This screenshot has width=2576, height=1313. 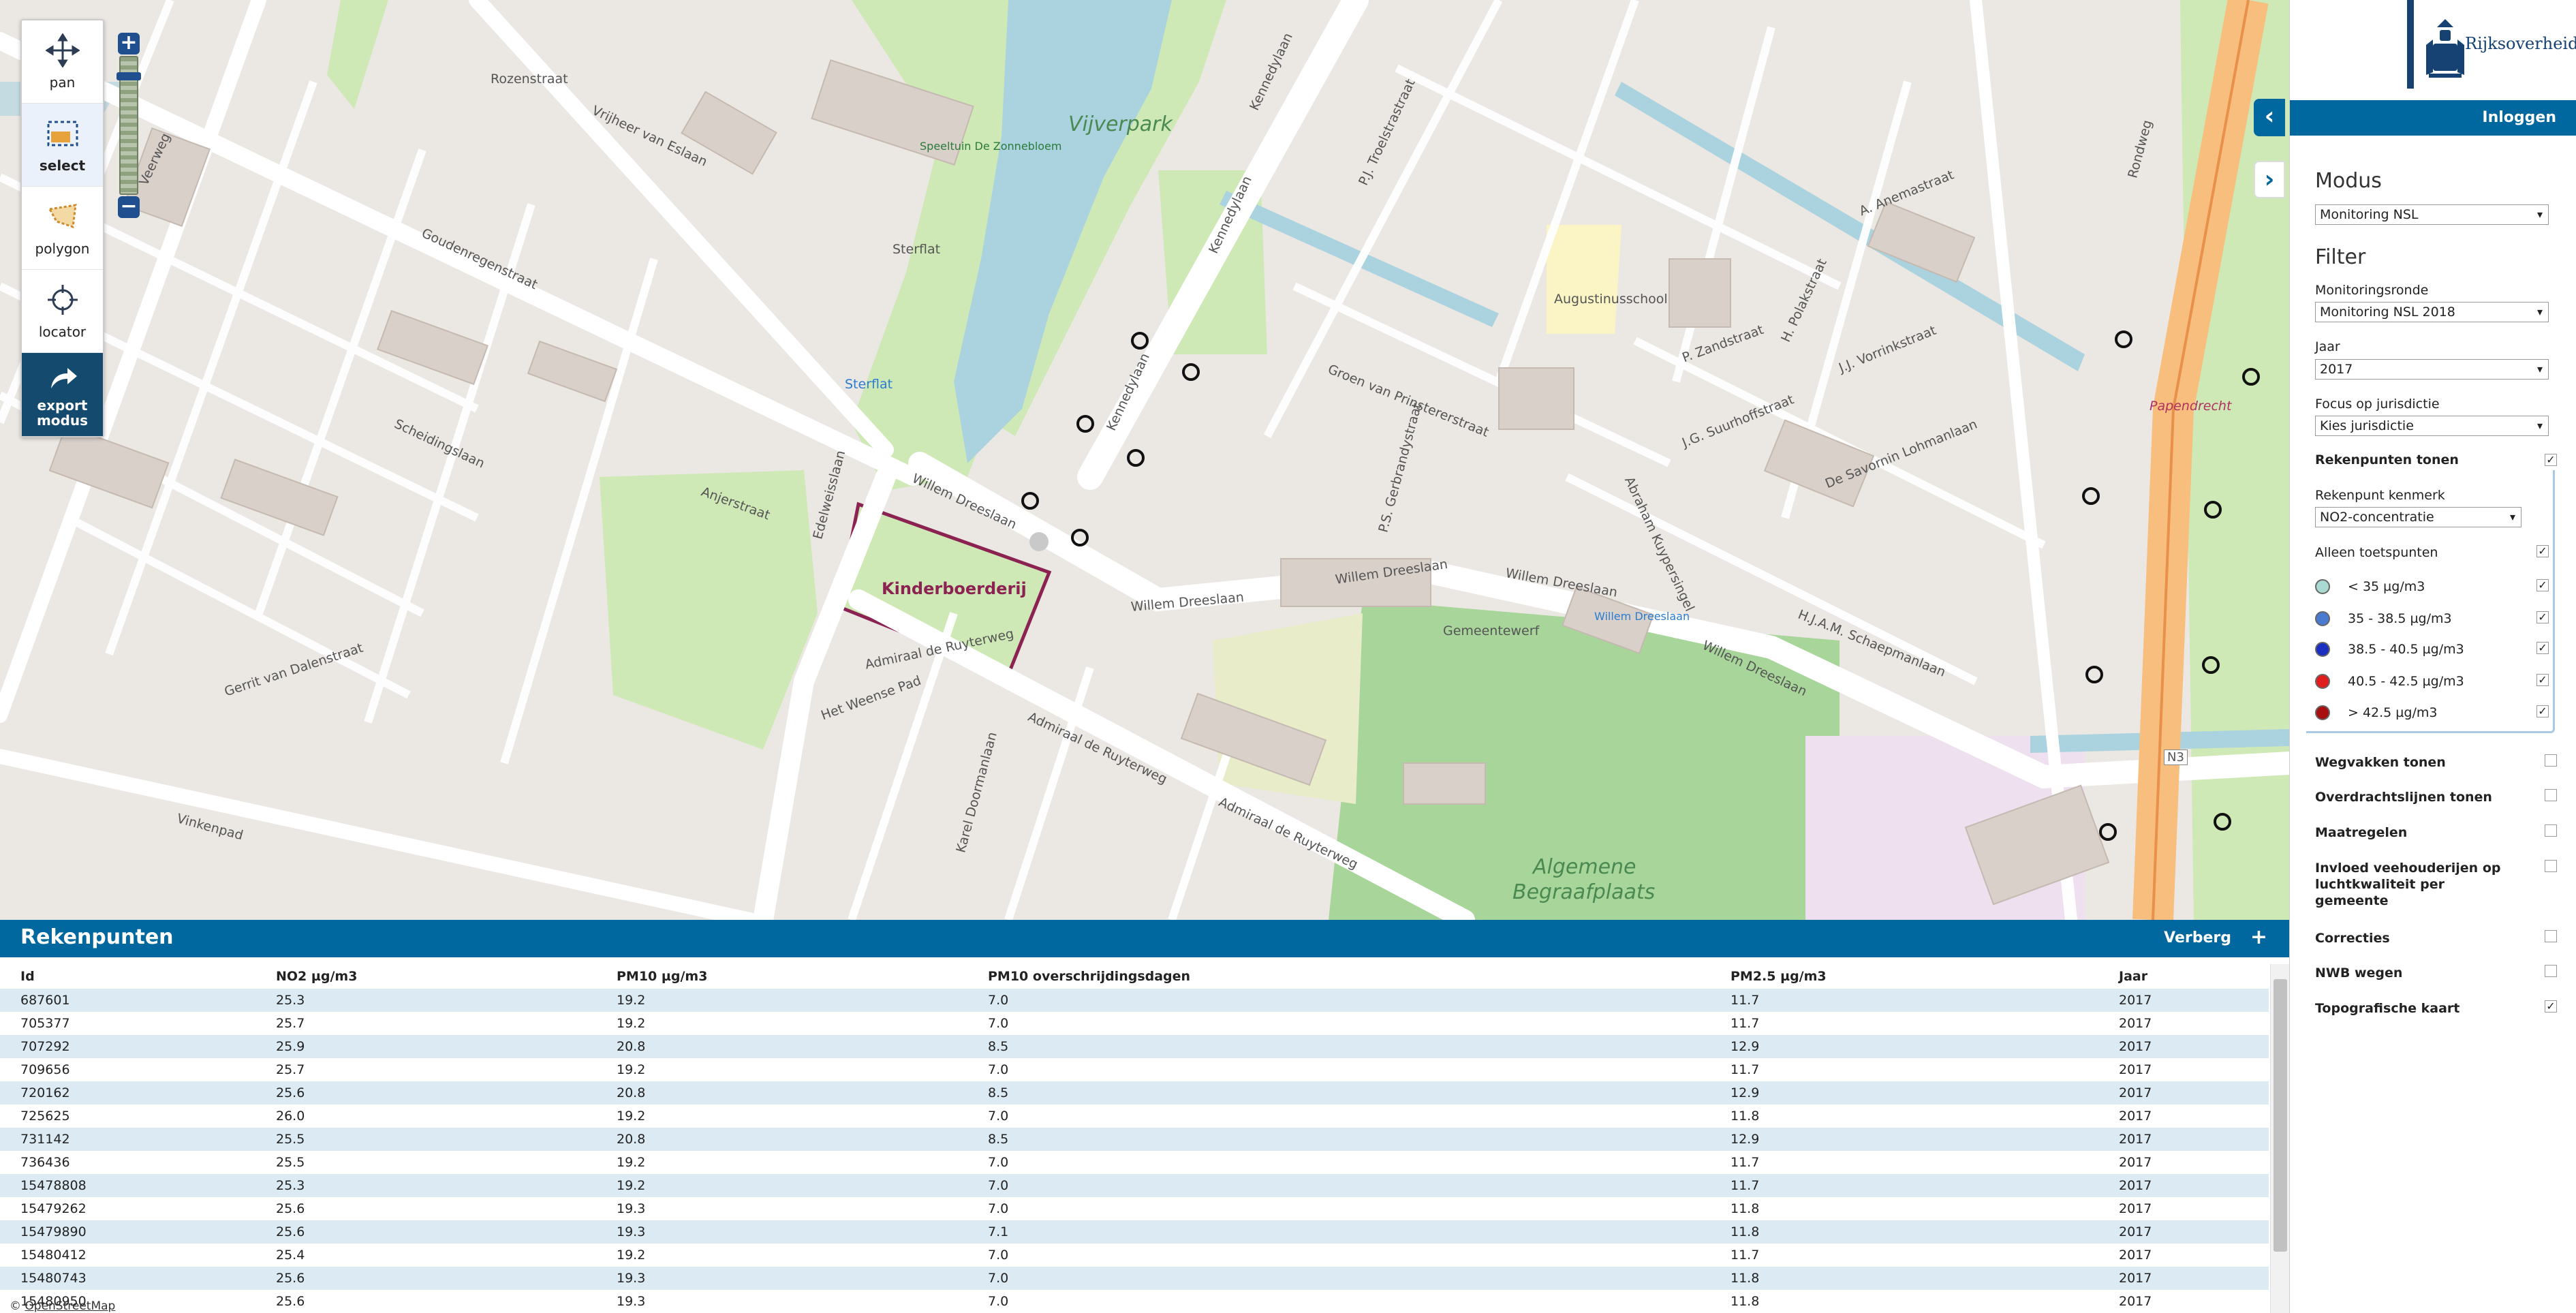 I want to click on table-row: 725625 26.0 19.2 7.0 11.8 2017, so click(x=1134, y=1116).